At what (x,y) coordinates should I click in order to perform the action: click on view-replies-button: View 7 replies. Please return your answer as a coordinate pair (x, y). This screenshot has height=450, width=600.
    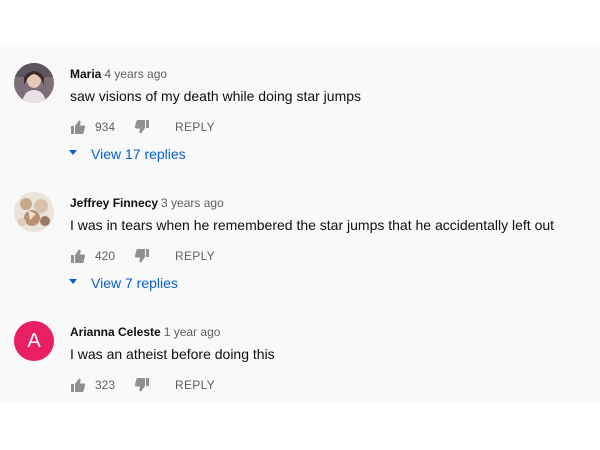
    Looking at the image, I should click on (123, 283).